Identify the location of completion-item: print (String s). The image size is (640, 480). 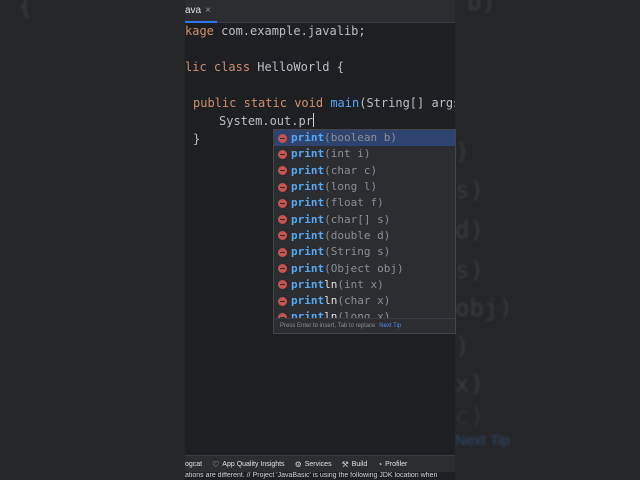
(364, 252).